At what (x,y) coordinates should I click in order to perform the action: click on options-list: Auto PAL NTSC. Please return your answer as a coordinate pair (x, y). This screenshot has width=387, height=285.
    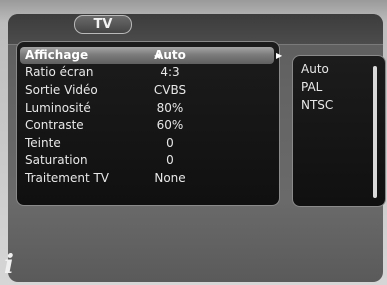
    Looking at the image, I should click on (339, 131).